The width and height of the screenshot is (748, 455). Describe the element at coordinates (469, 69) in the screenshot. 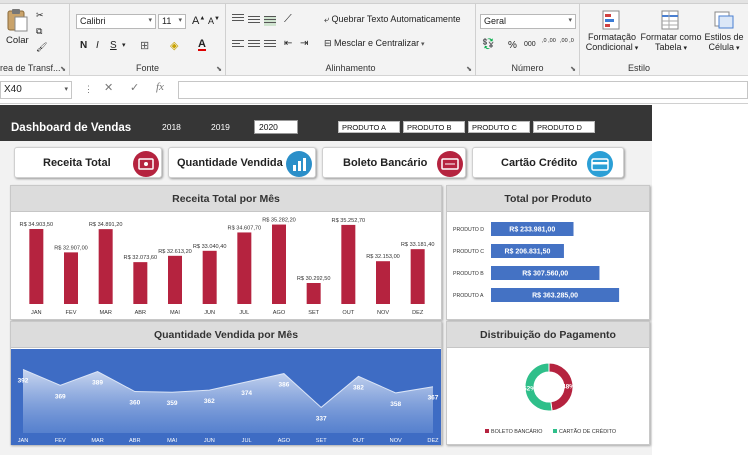

I see `alignment-launcher-icon: ⬊` at that location.